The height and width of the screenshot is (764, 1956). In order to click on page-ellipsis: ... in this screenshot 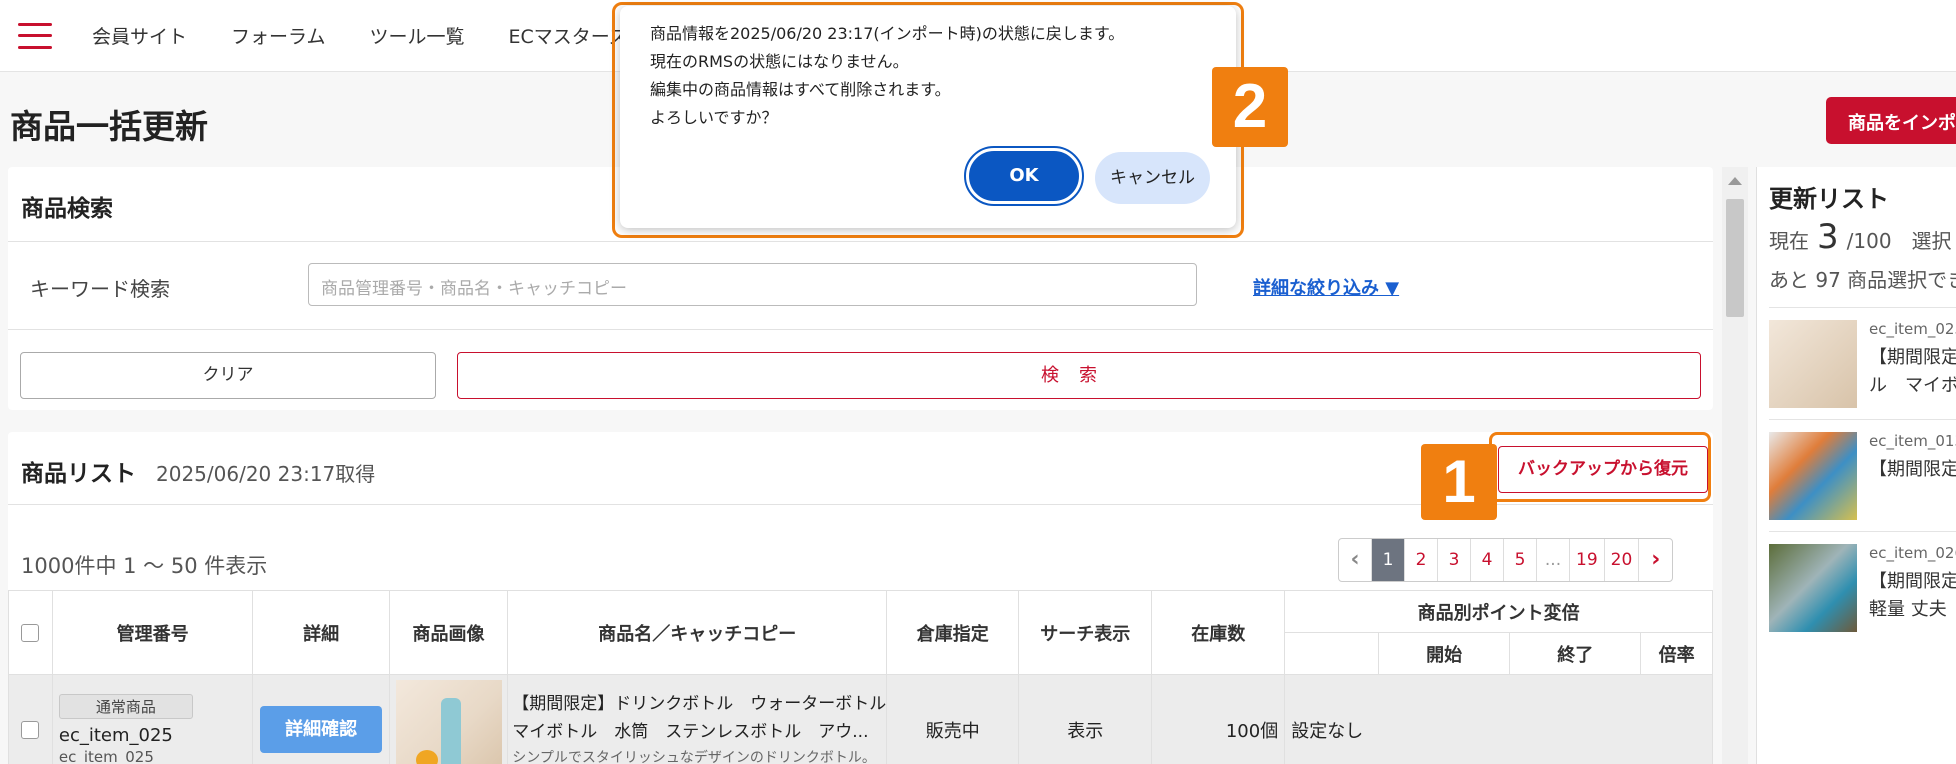, I will do `click(1553, 560)`.